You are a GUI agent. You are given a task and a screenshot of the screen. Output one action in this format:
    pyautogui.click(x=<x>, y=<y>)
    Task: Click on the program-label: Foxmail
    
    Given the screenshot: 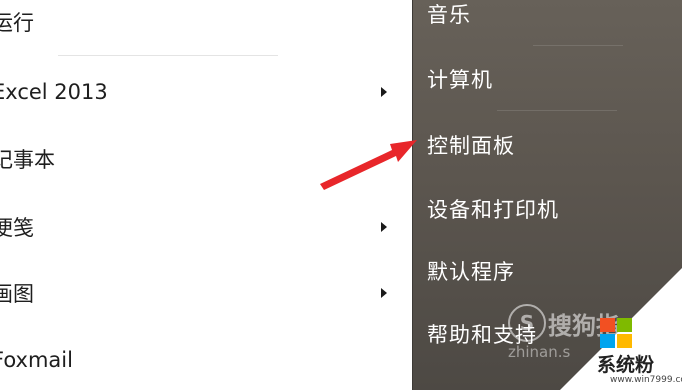 What is the action you would take?
    pyautogui.click(x=36, y=360)
    